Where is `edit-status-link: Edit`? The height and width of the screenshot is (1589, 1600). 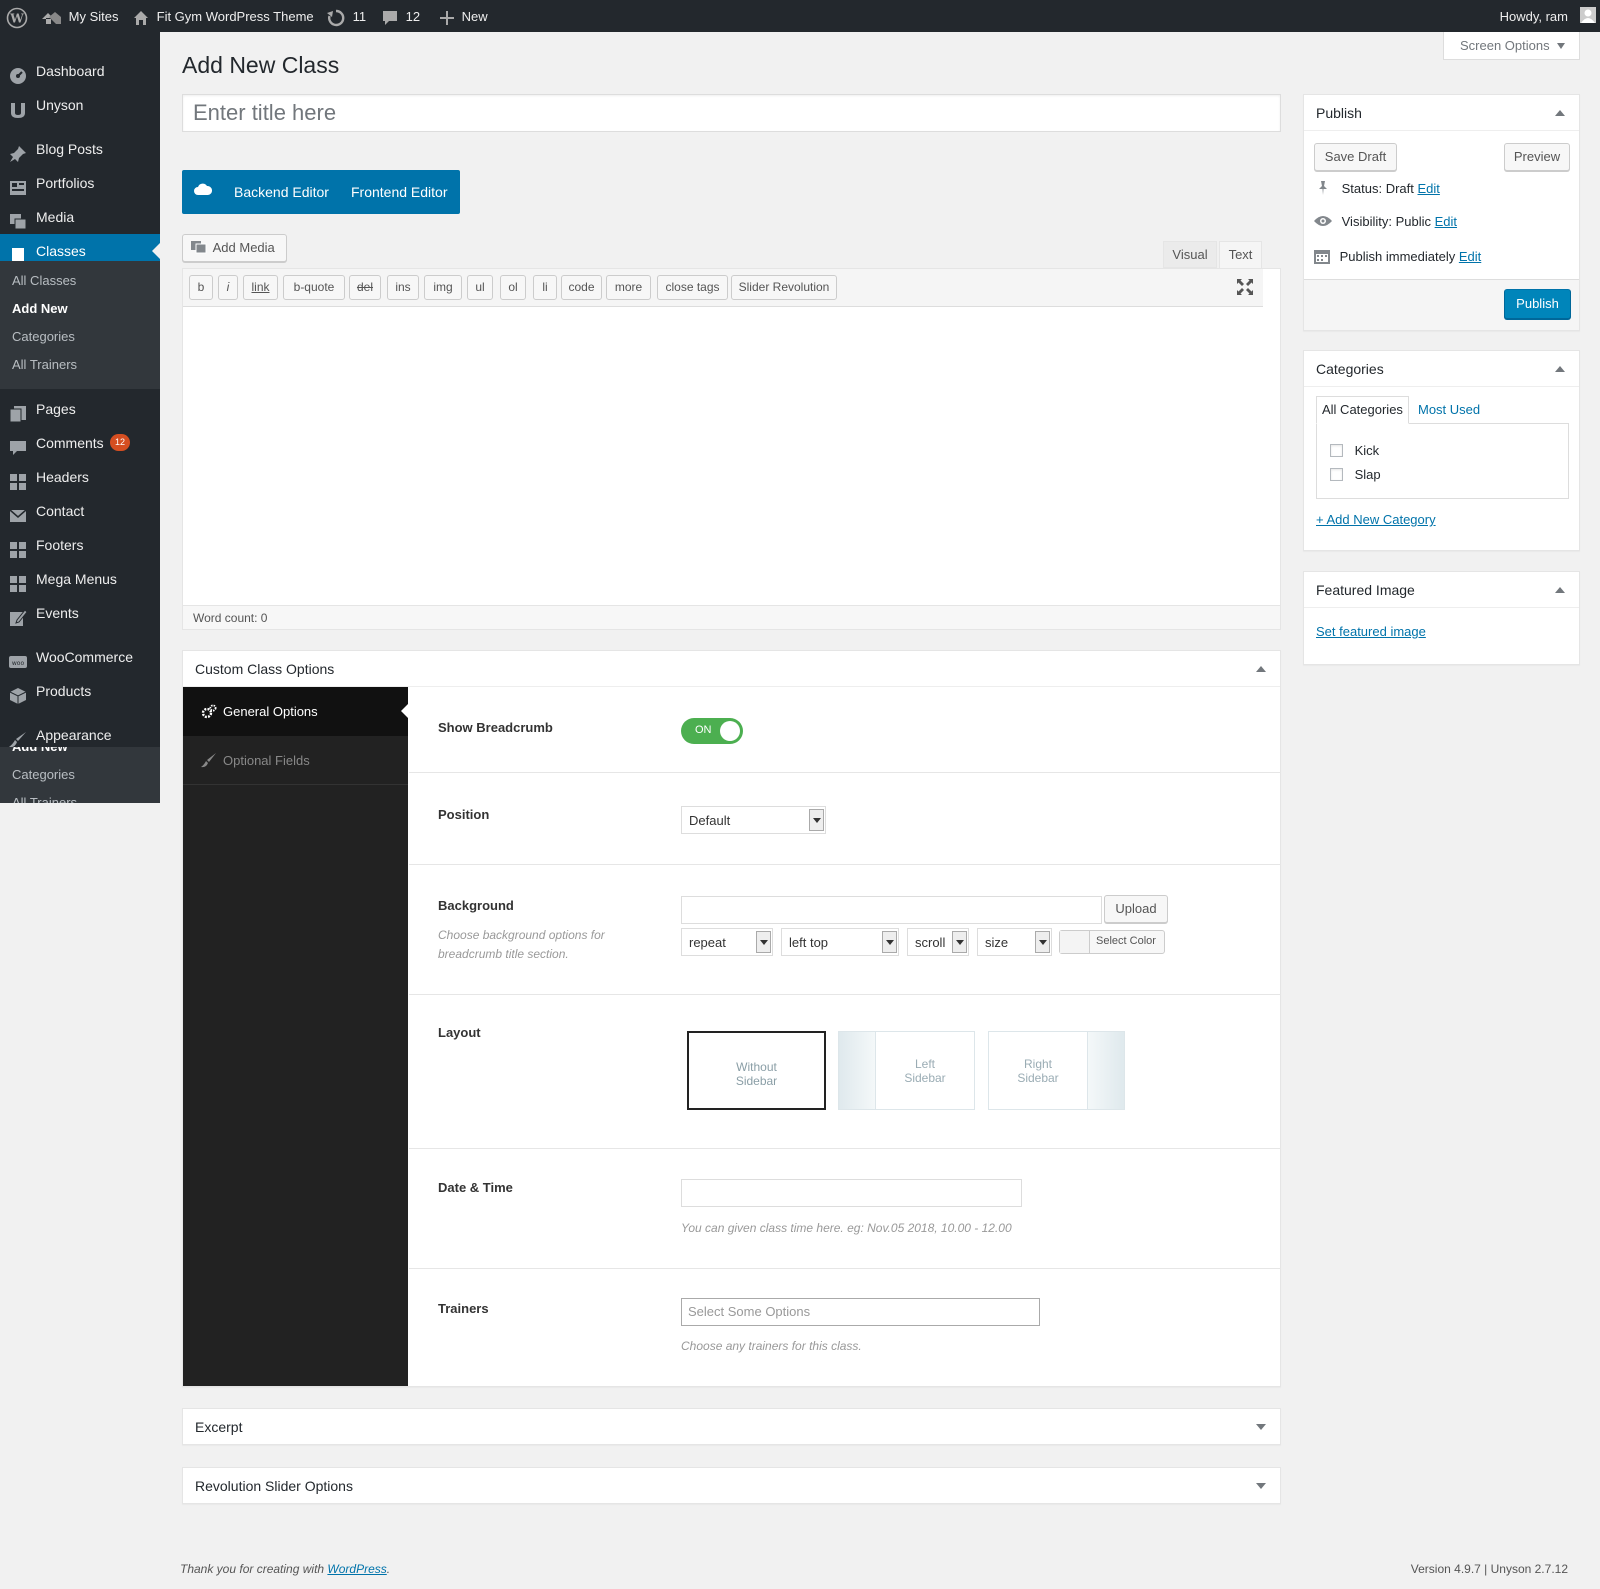
edit-status-link: Edit is located at coordinates (1429, 188).